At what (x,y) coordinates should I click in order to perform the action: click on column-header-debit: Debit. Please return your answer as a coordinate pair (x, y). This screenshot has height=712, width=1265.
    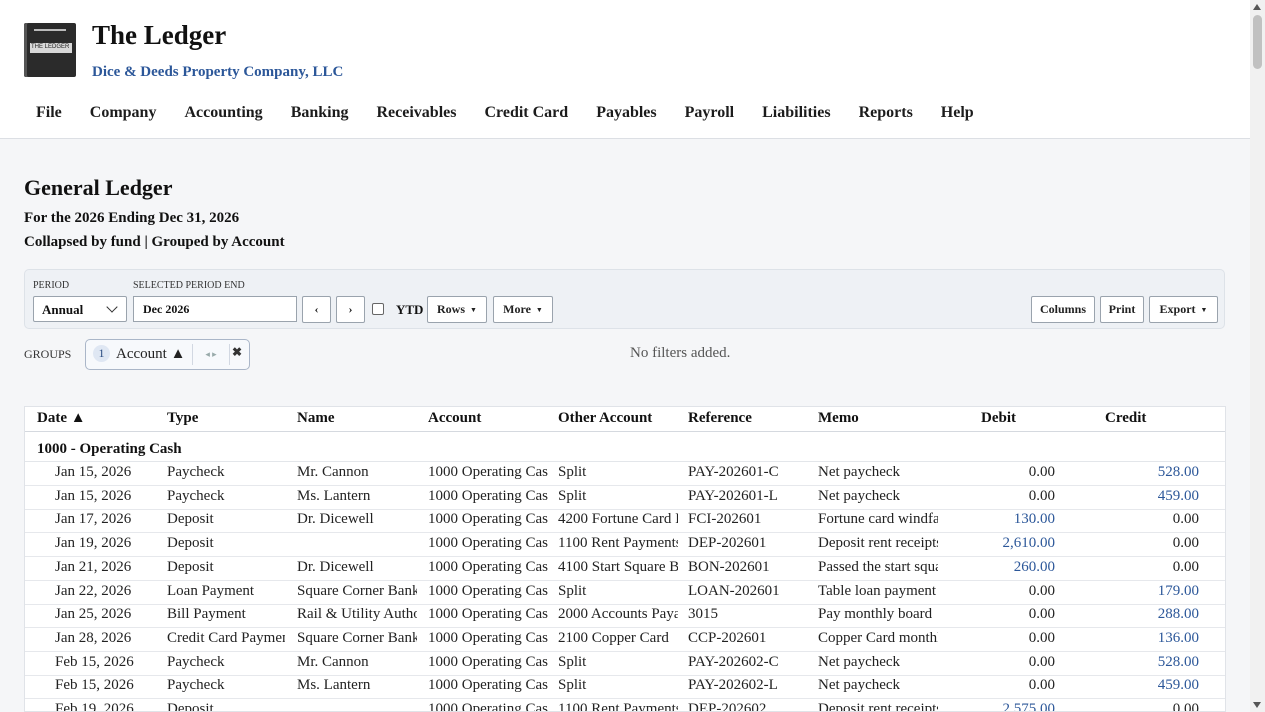
    Looking at the image, I should click on (998, 418).